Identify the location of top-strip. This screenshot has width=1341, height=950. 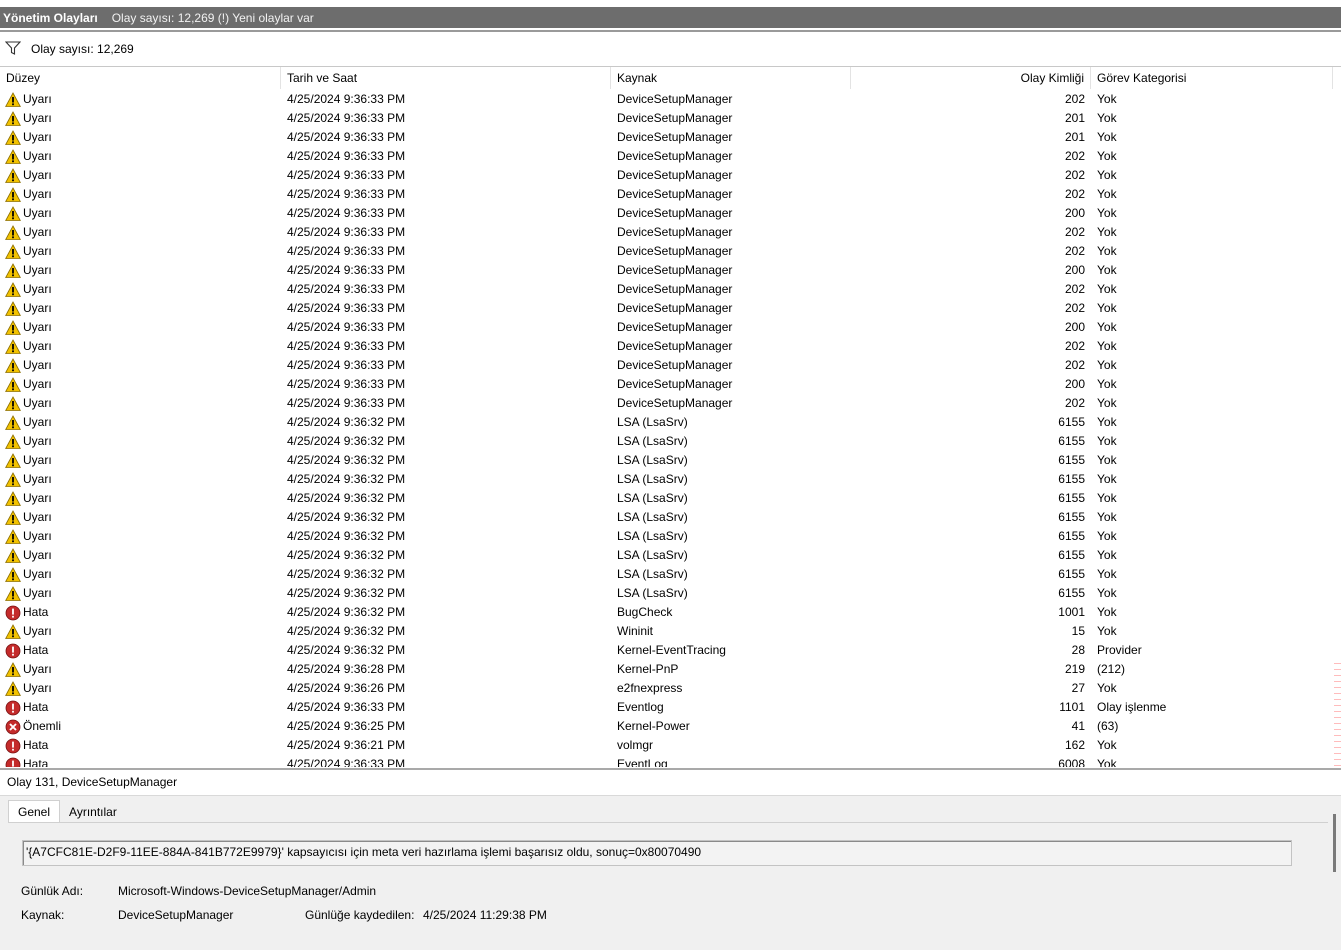
(670, 3).